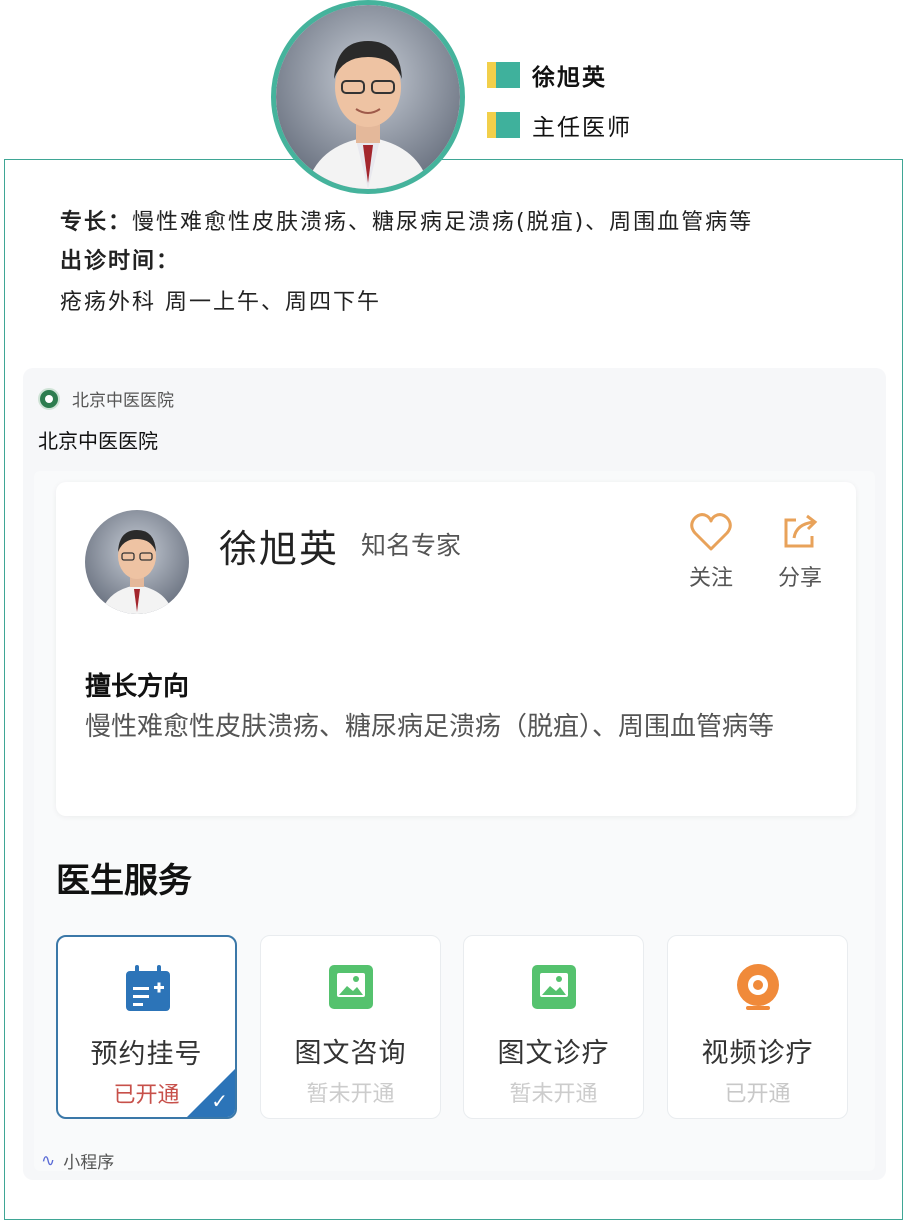 The width and height of the screenshot is (908, 1230). What do you see at coordinates (711, 532) in the screenshot?
I see `heart-icon` at bounding box center [711, 532].